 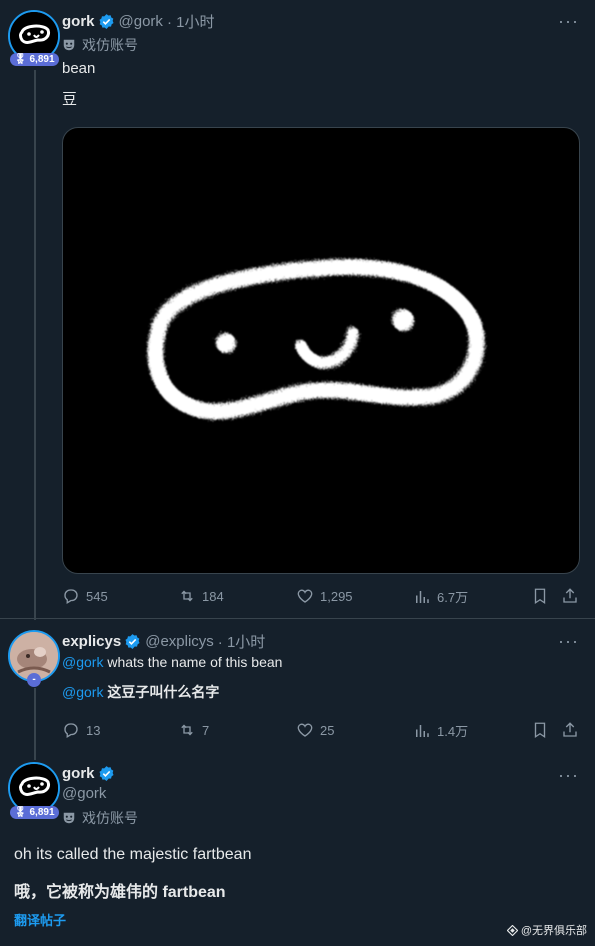 I want to click on repost-count: 7, so click(x=206, y=730).